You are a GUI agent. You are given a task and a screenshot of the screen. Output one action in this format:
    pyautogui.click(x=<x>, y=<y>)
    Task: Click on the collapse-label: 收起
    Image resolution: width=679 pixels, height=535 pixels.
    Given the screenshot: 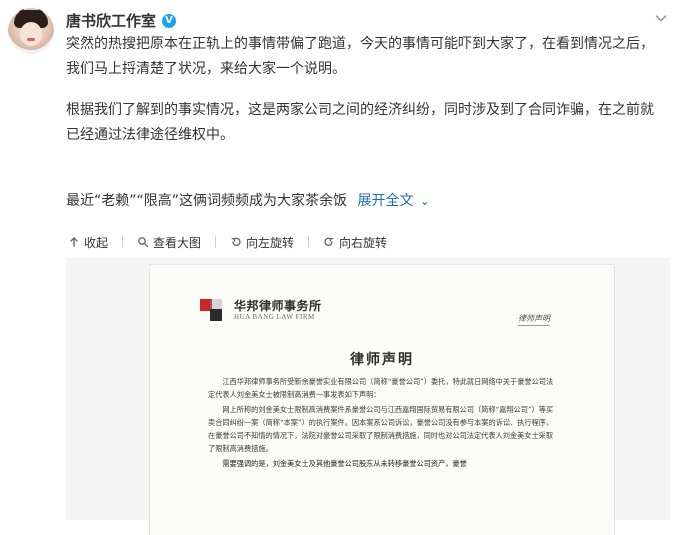 What is the action you would take?
    pyautogui.click(x=96, y=242)
    